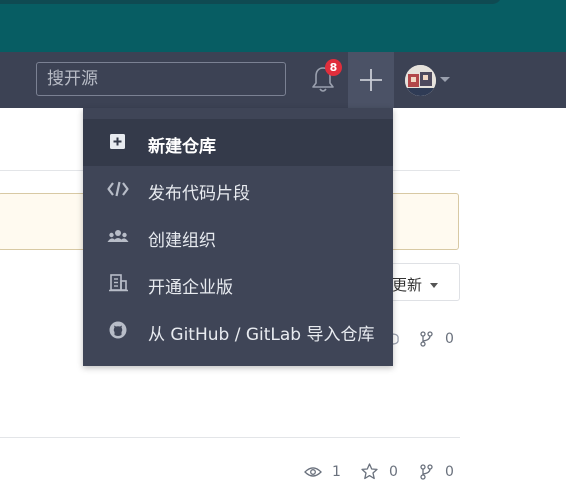  Describe the element at coordinates (190, 288) in the screenshot. I see `menu-item-label: 开通企业版` at that location.